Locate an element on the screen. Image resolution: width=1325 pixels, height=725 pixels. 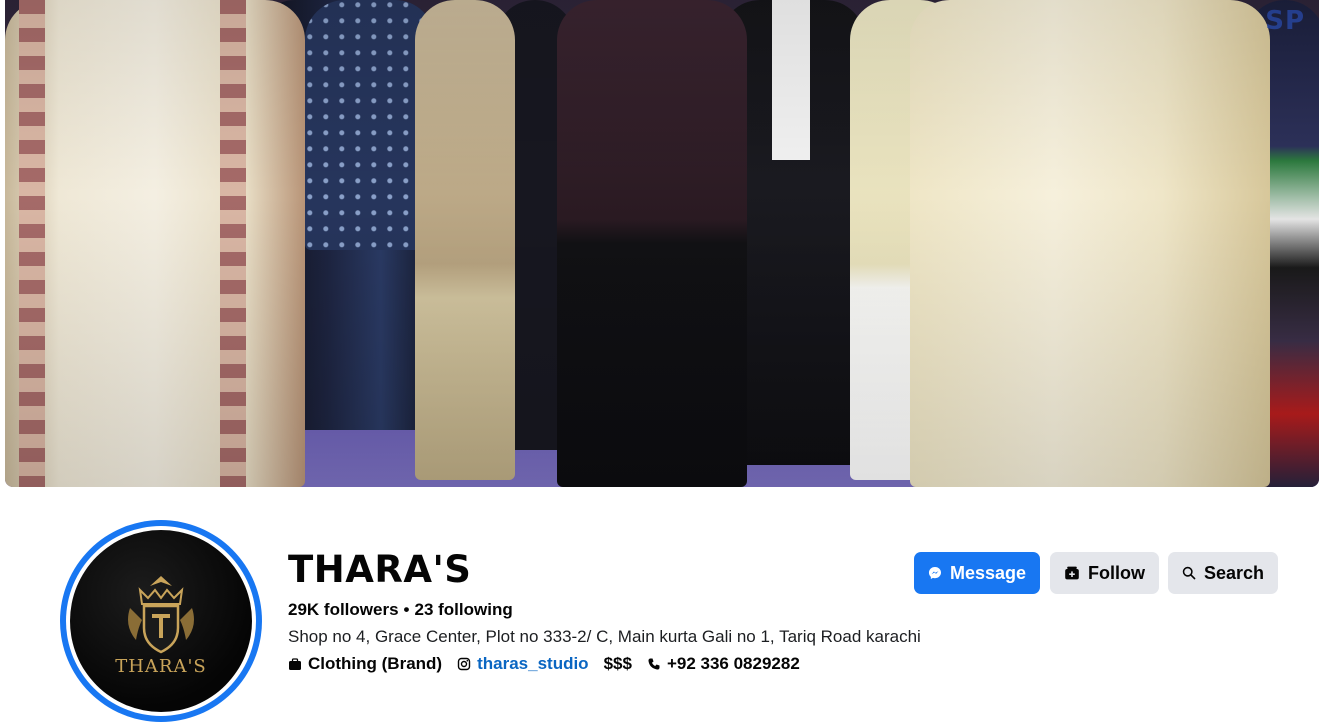
profile-picture: THARA'S is located at coordinates (161, 621).